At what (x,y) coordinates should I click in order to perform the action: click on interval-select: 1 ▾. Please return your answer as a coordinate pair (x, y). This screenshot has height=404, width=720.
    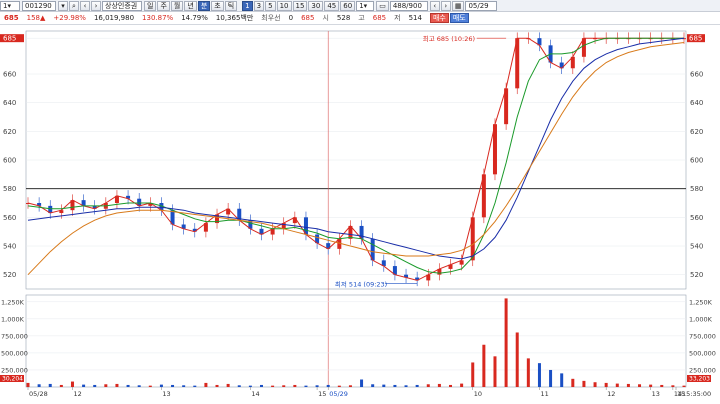
    Looking at the image, I should click on (365, 5).